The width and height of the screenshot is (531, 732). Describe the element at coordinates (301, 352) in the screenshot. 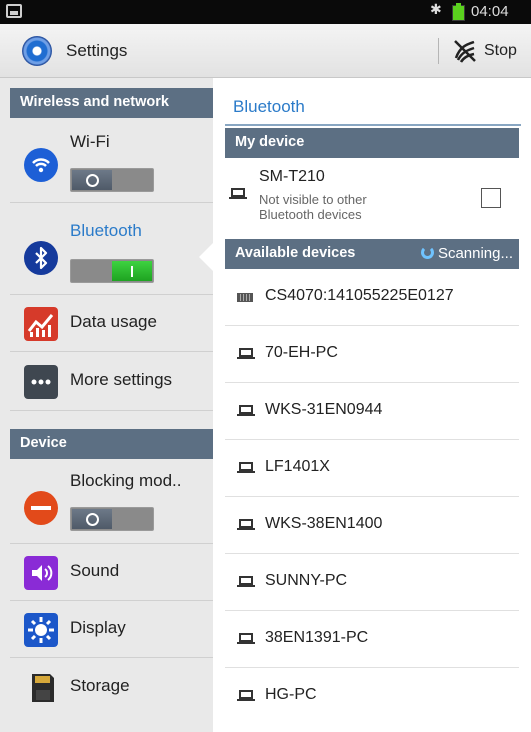

I see `device-name: 70-EH-PC` at that location.